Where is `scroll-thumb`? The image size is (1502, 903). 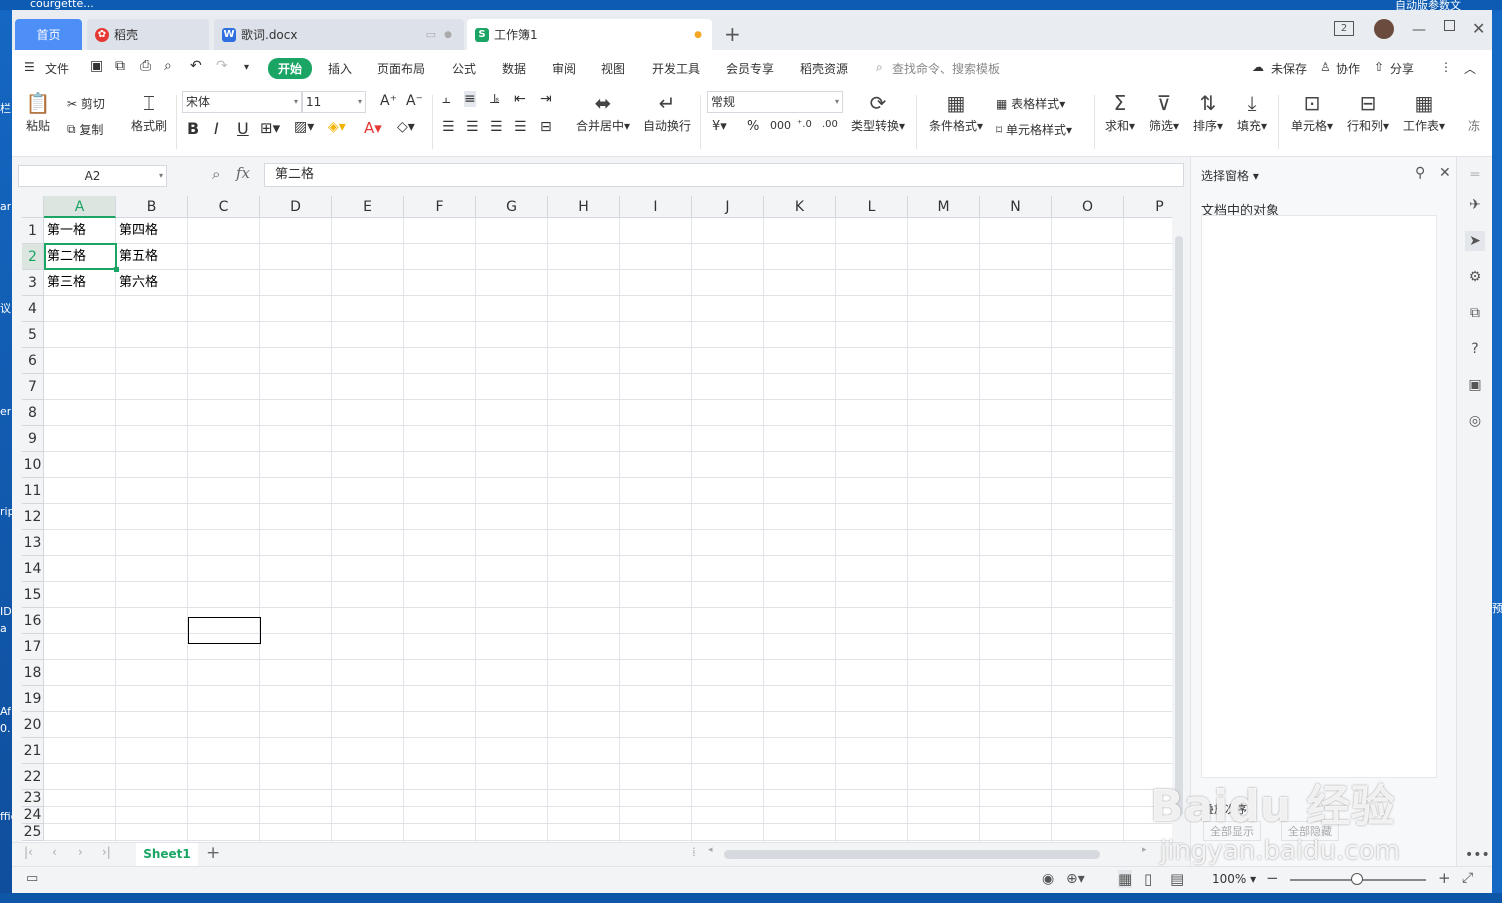 scroll-thumb is located at coordinates (1179, 526).